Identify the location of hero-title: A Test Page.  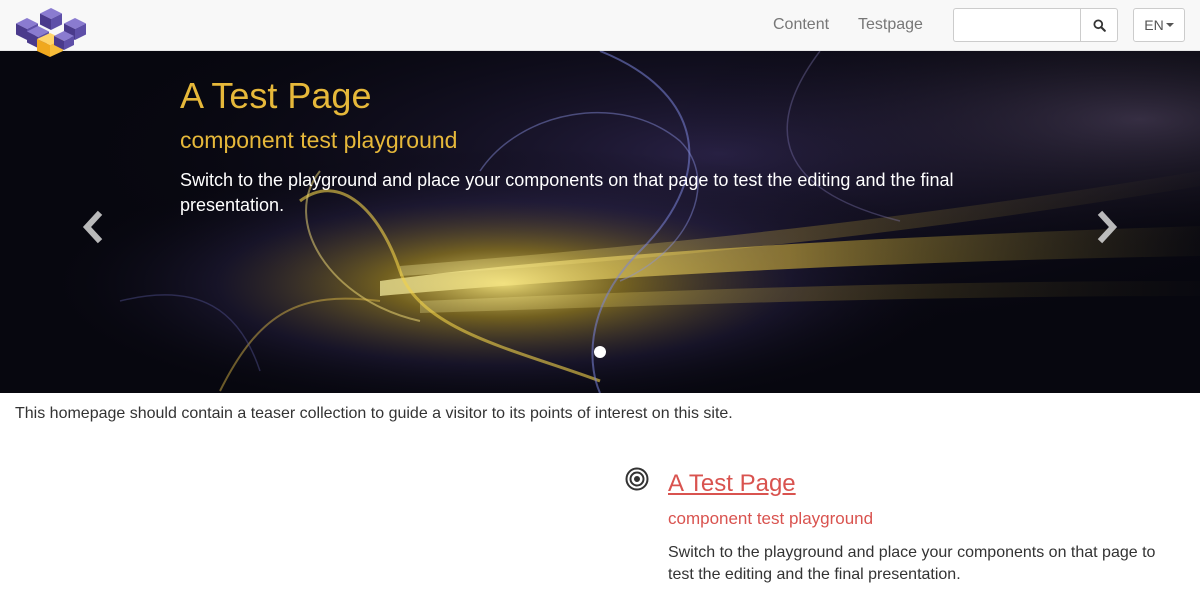
(276, 95).